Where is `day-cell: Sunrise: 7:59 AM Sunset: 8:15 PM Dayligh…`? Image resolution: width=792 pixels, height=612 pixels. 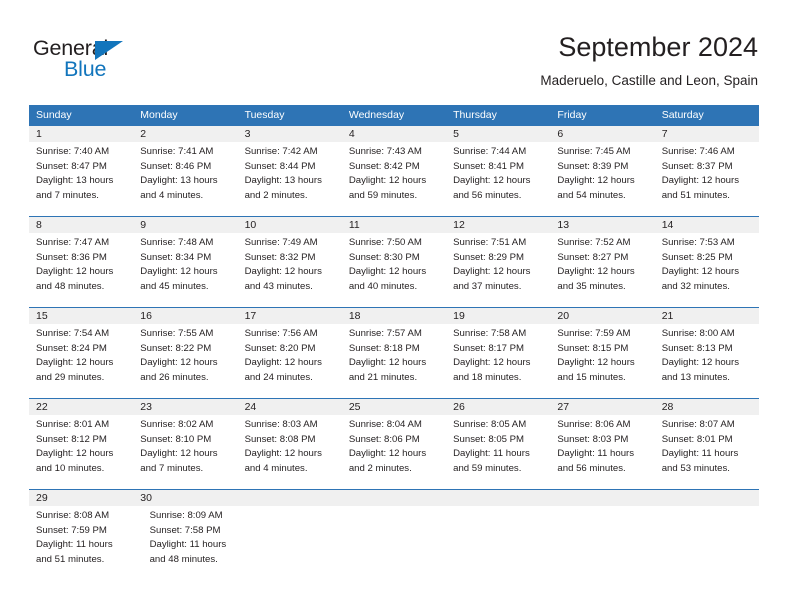 day-cell: Sunrise: 7:59 AM Sunset: 8:15 PM Dayligh… is located at coordinates (602, 361).